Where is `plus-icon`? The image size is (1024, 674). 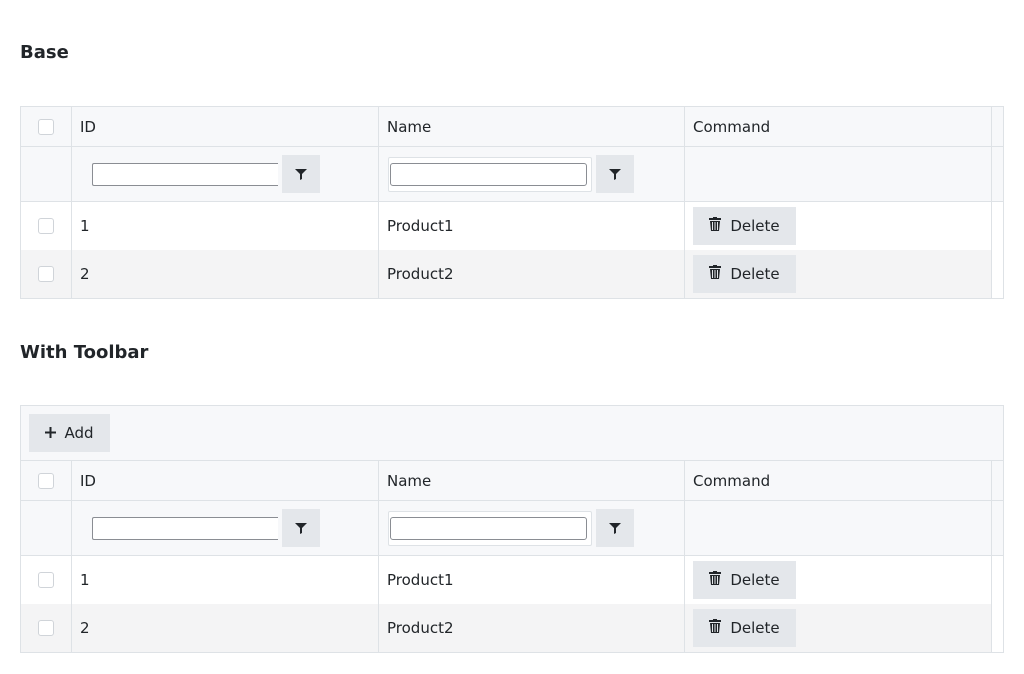 plus-icon is located at coordinates (51, 433).